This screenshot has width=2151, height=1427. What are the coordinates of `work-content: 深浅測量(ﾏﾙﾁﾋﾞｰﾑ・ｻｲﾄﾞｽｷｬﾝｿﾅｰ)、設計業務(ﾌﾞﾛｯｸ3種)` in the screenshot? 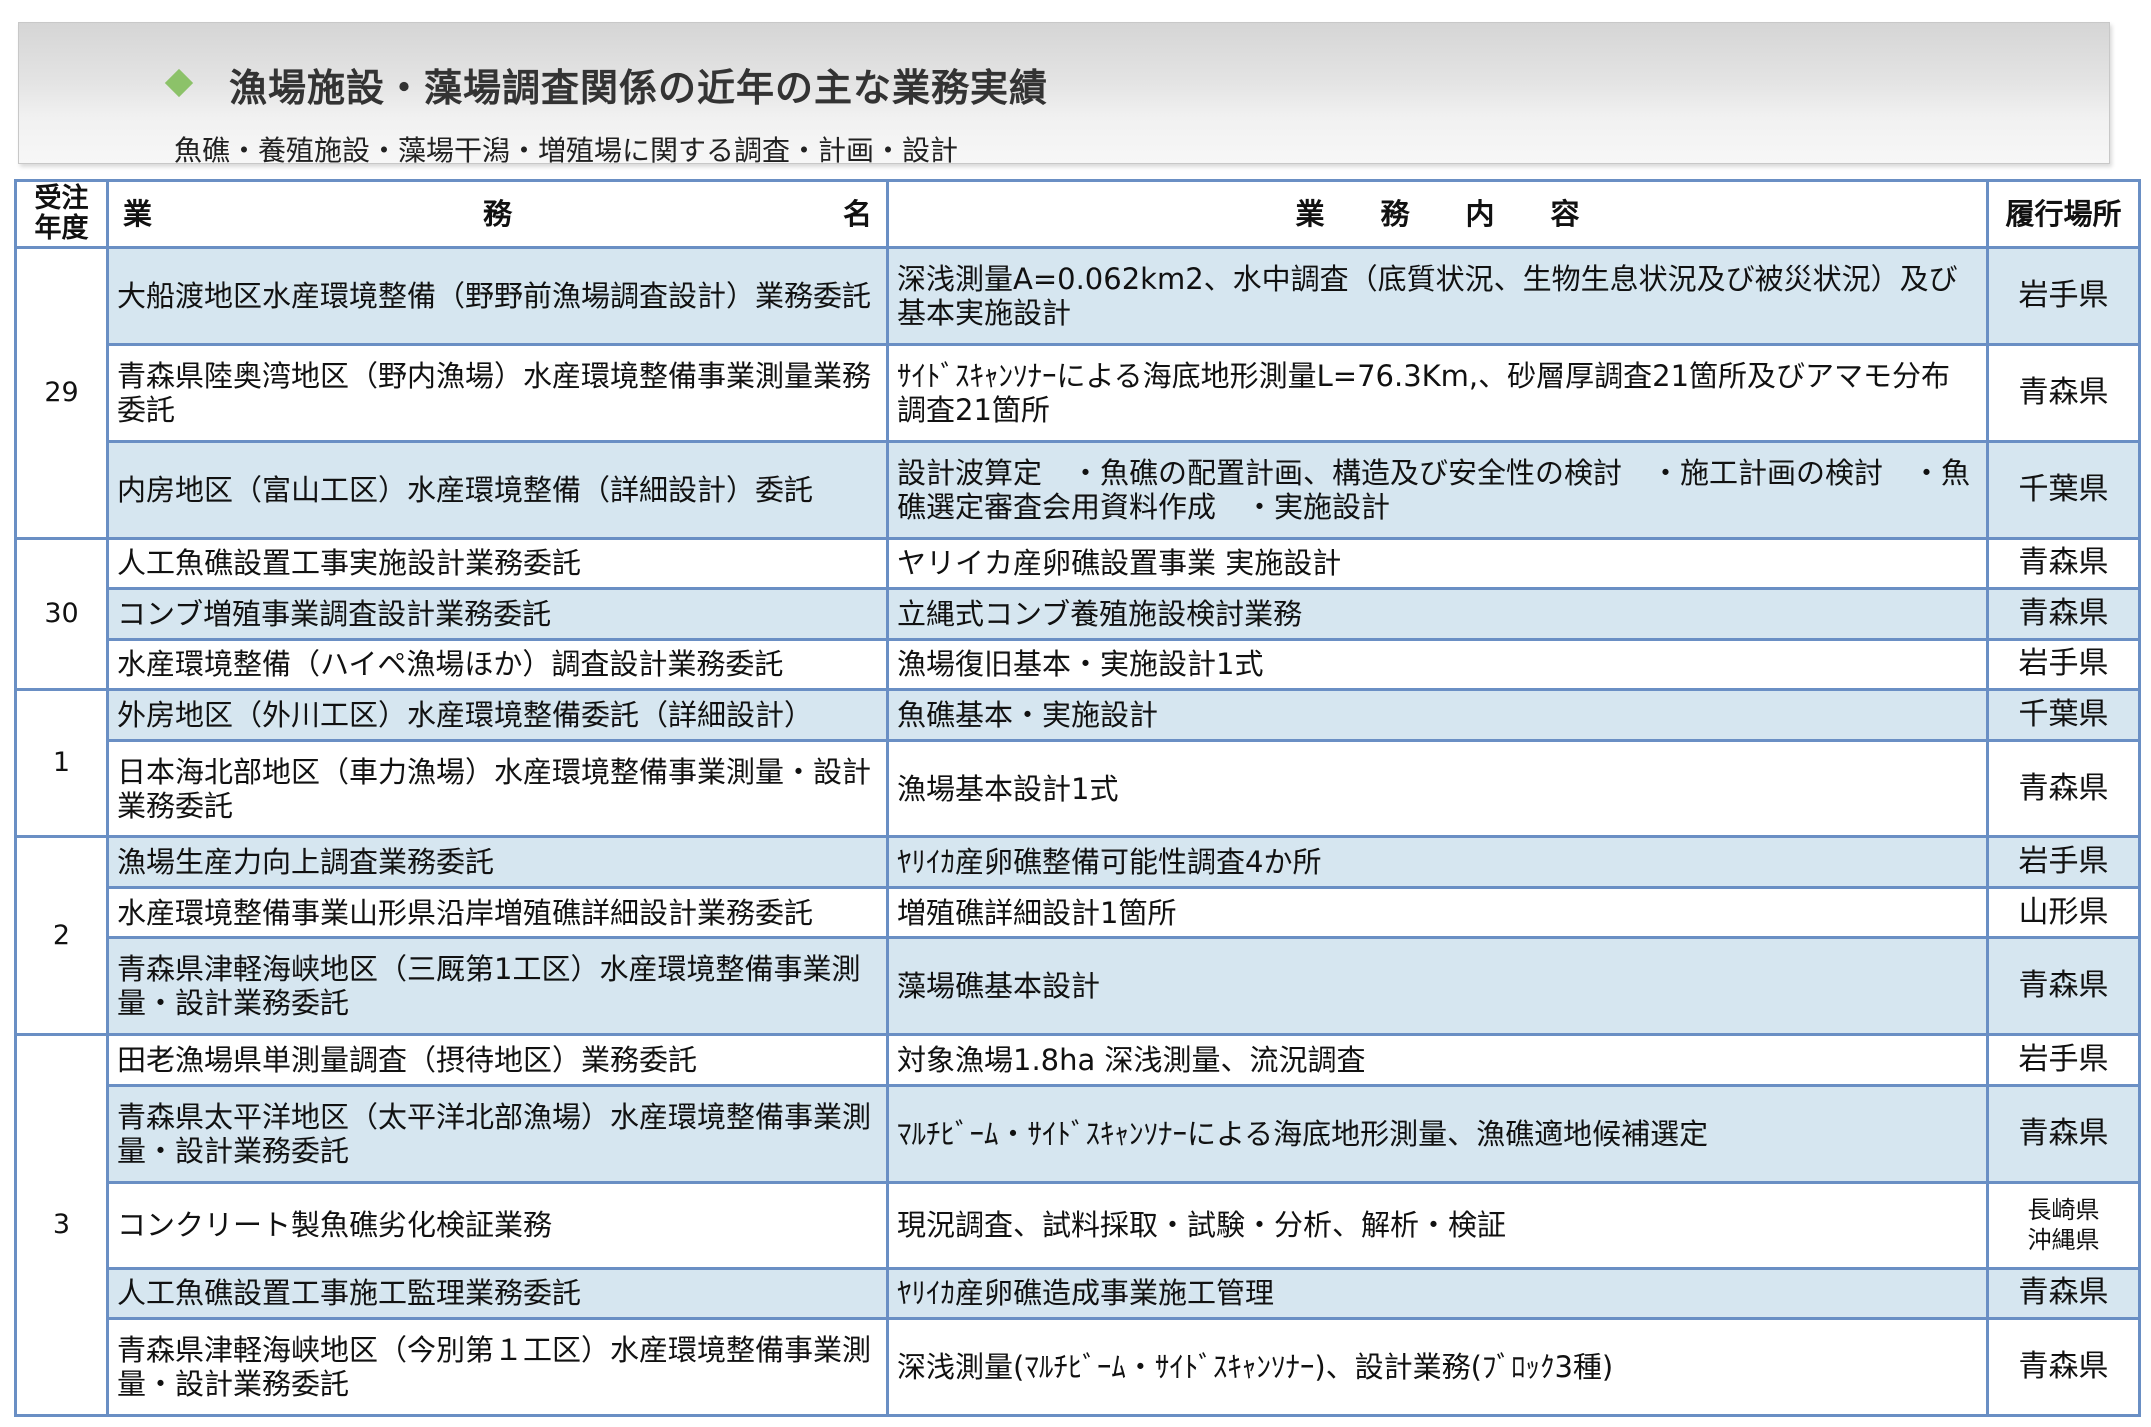 It's located at (1437, 1367).